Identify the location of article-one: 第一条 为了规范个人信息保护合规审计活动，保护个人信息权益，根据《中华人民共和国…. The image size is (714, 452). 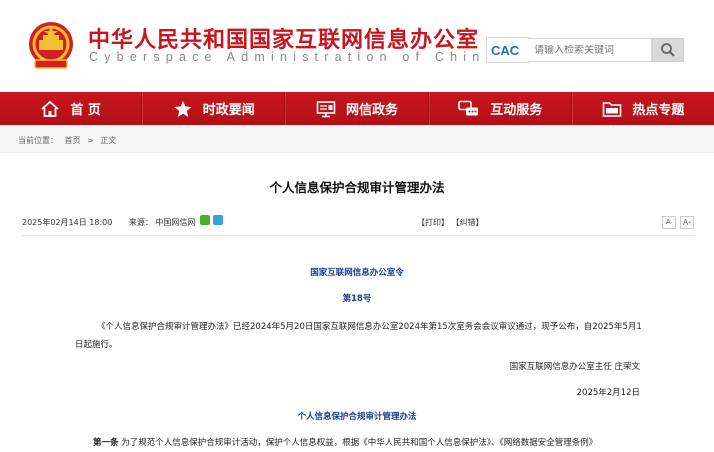
(373, 442).